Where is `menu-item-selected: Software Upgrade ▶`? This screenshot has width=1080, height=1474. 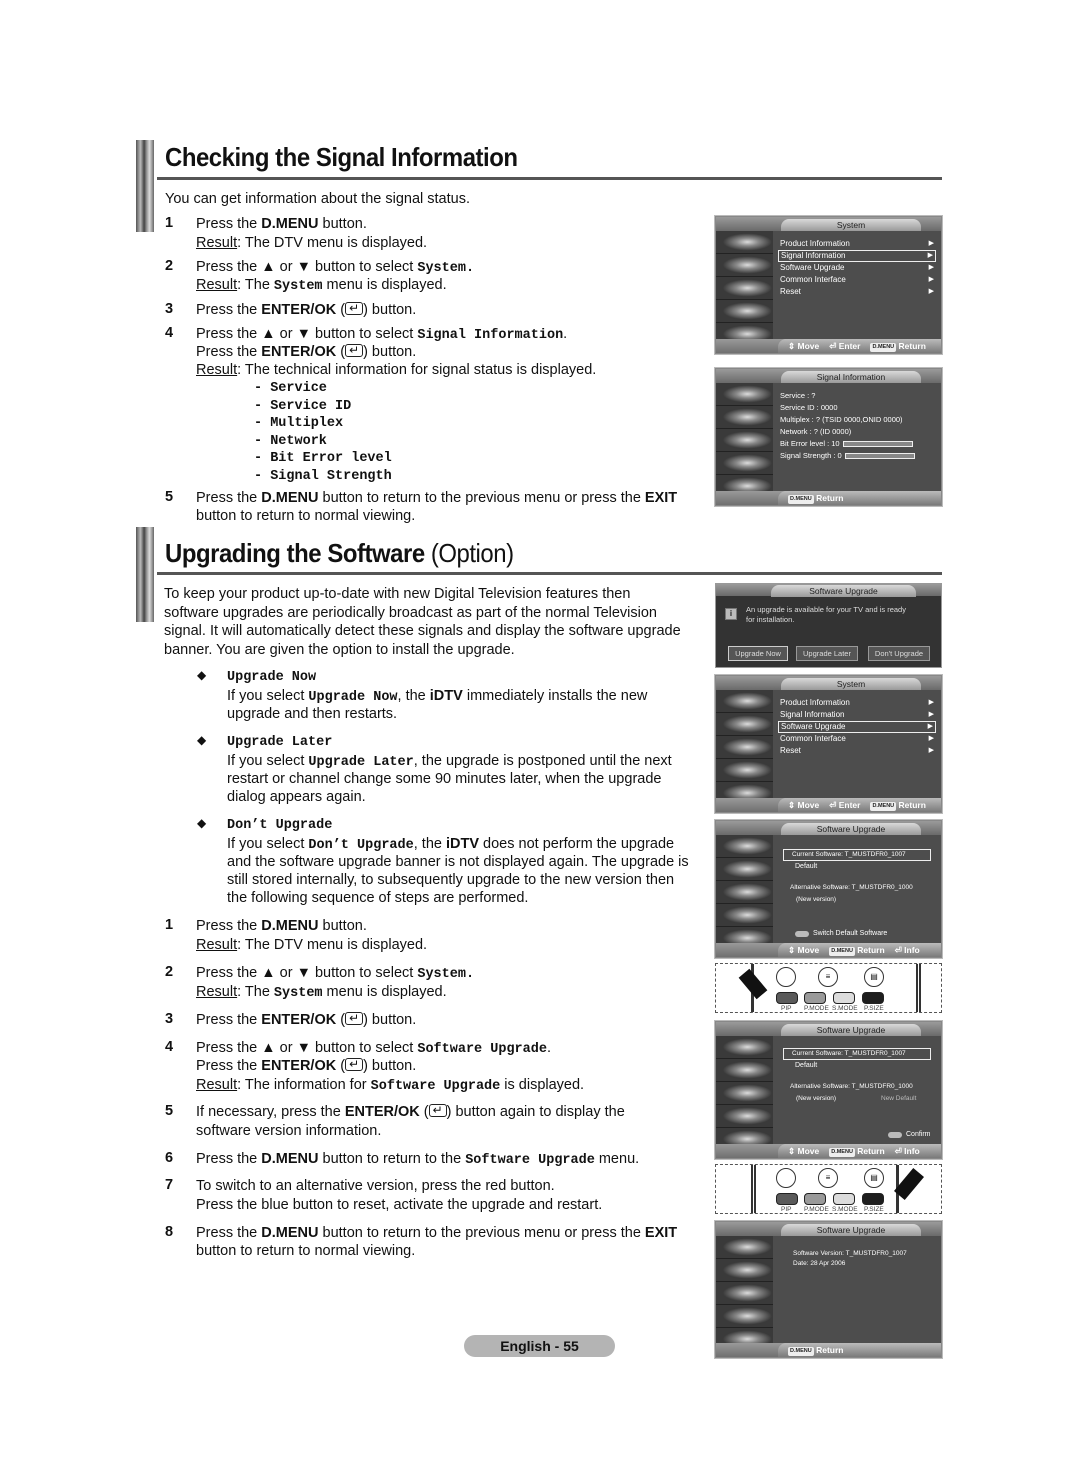 menu-item-selected: Software Upgrade ▶ is located at coordinates (857, 727).